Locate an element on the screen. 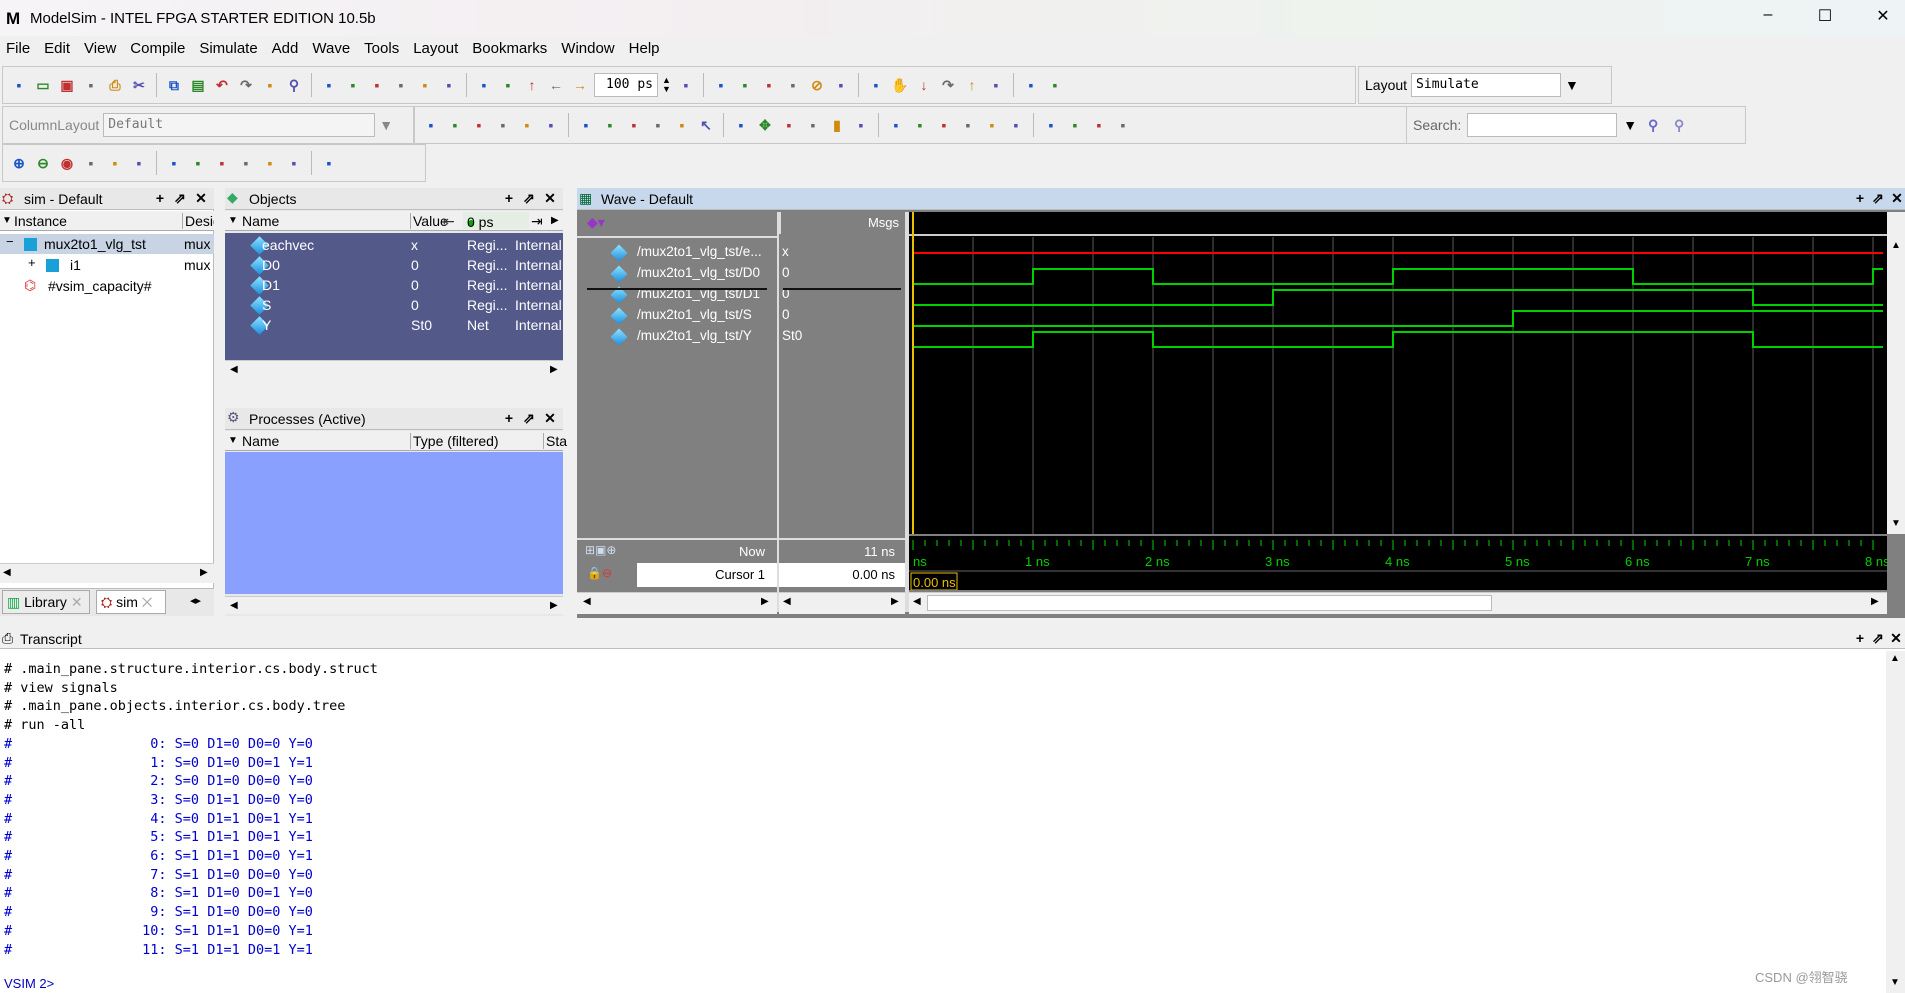 The width and height of the screenshot is (1905, 993). wave-horizontal-scrollbar: ◀ ▶ is located at coordinates (1398, 603).